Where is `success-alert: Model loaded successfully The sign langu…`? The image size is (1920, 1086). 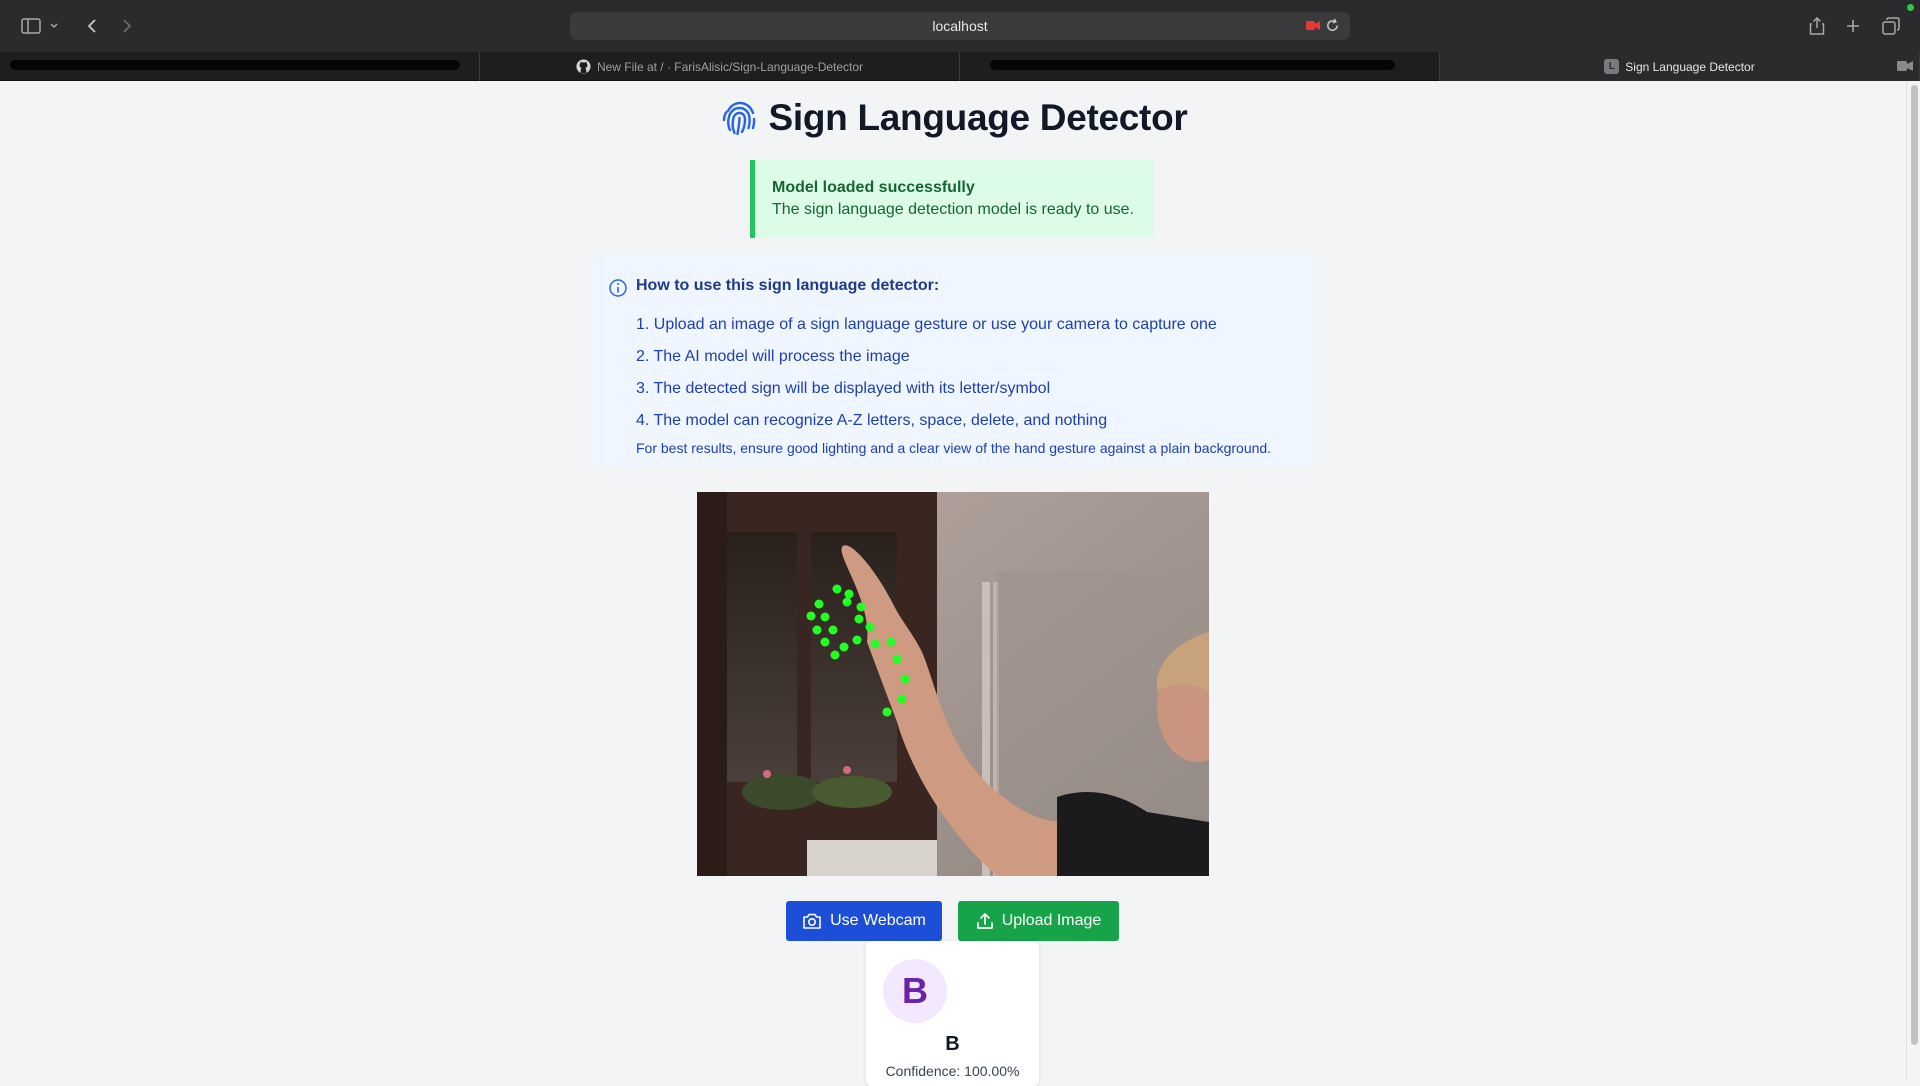 success-alert: Model loaded successfully The sign langu… is located at coordinates (952, 199).